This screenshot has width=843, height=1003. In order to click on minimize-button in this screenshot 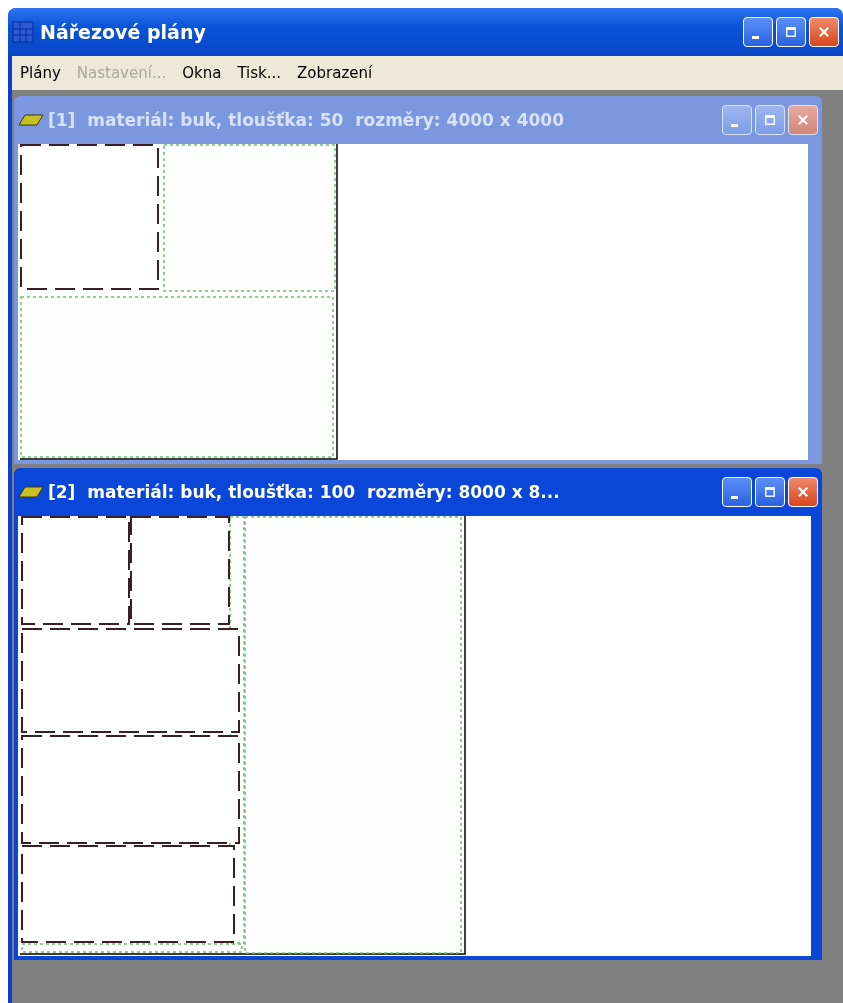, I will do `click(737, 120)`.